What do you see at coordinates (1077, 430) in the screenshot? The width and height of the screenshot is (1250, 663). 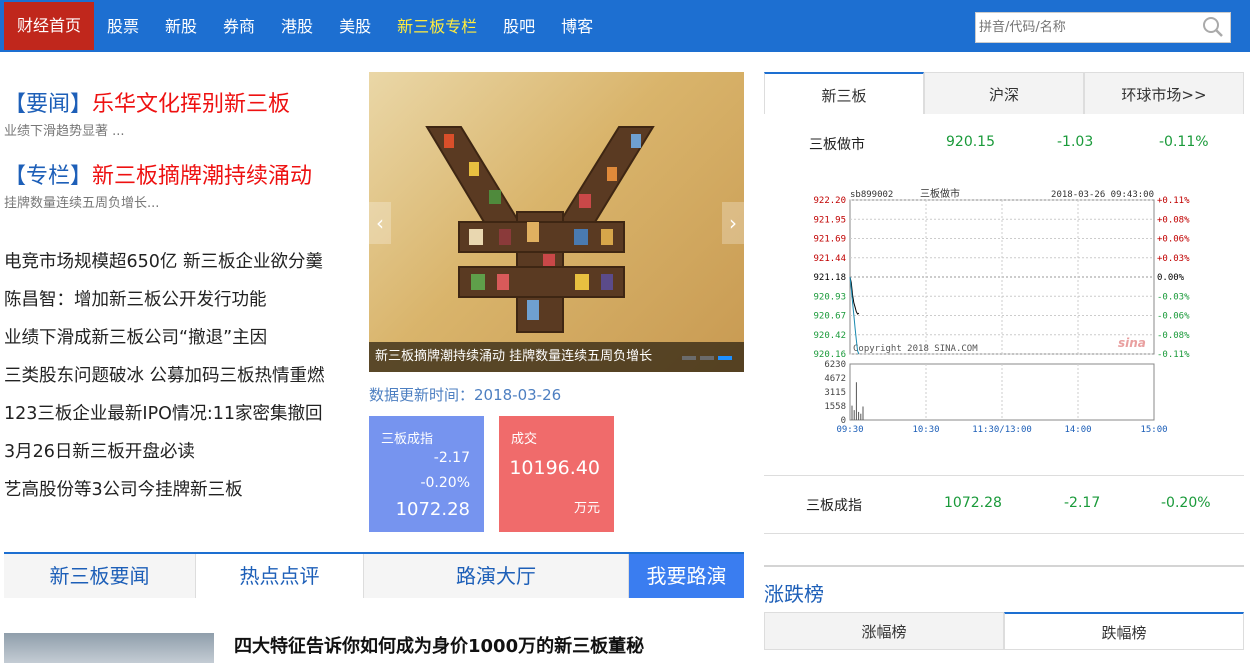 I see `chart-time-tick: 14:00` at bounding box center [1077, 430].